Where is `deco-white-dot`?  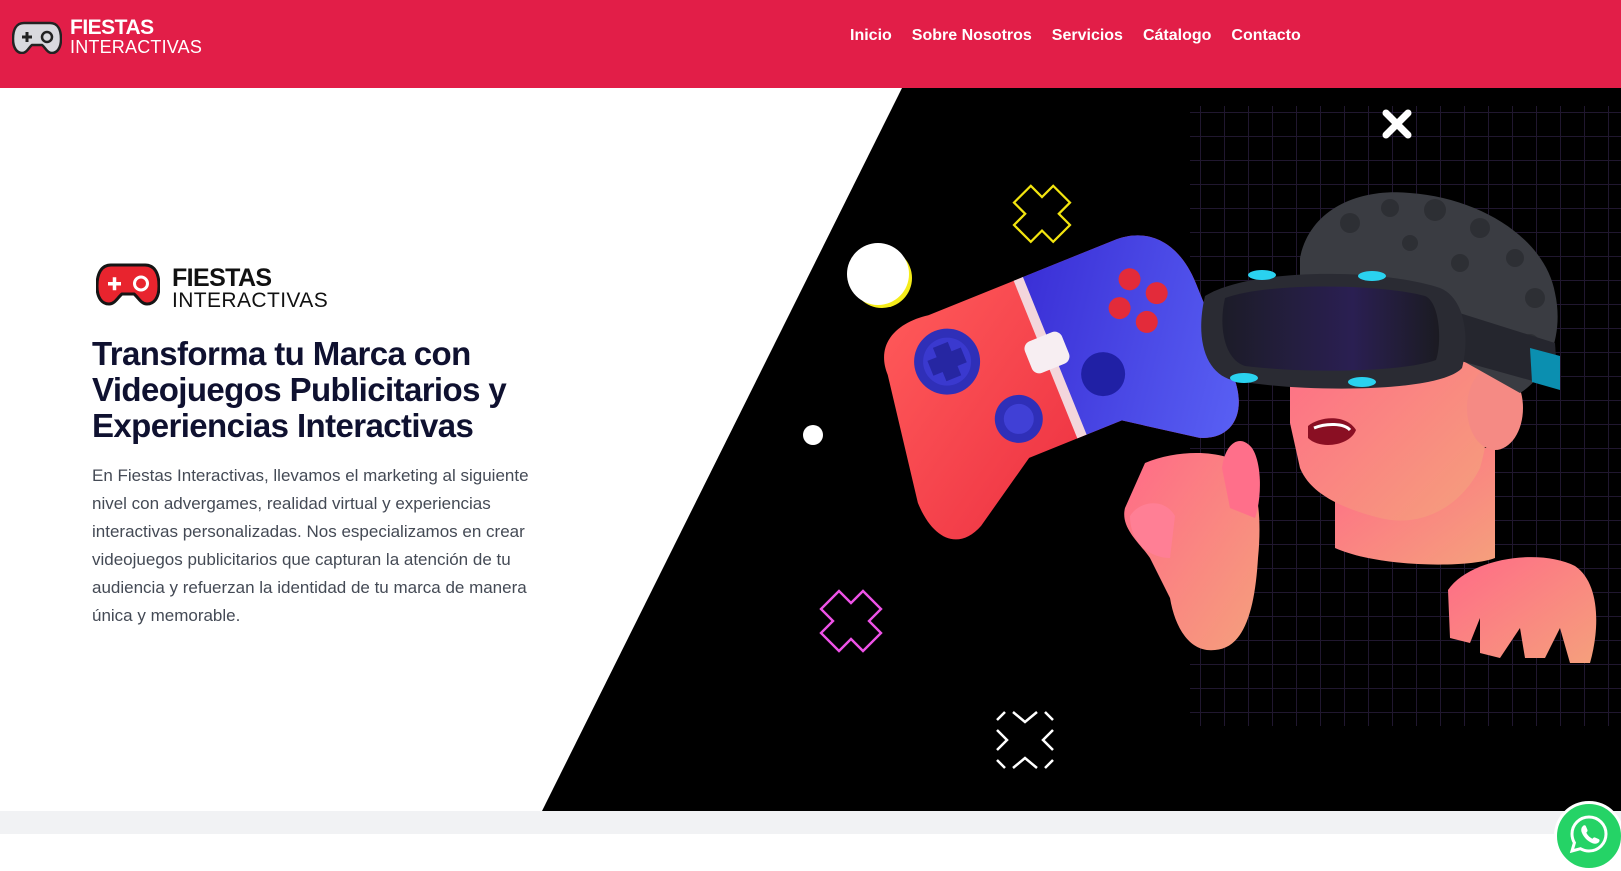 deco-white-dot is located at coordinates (813, 435).